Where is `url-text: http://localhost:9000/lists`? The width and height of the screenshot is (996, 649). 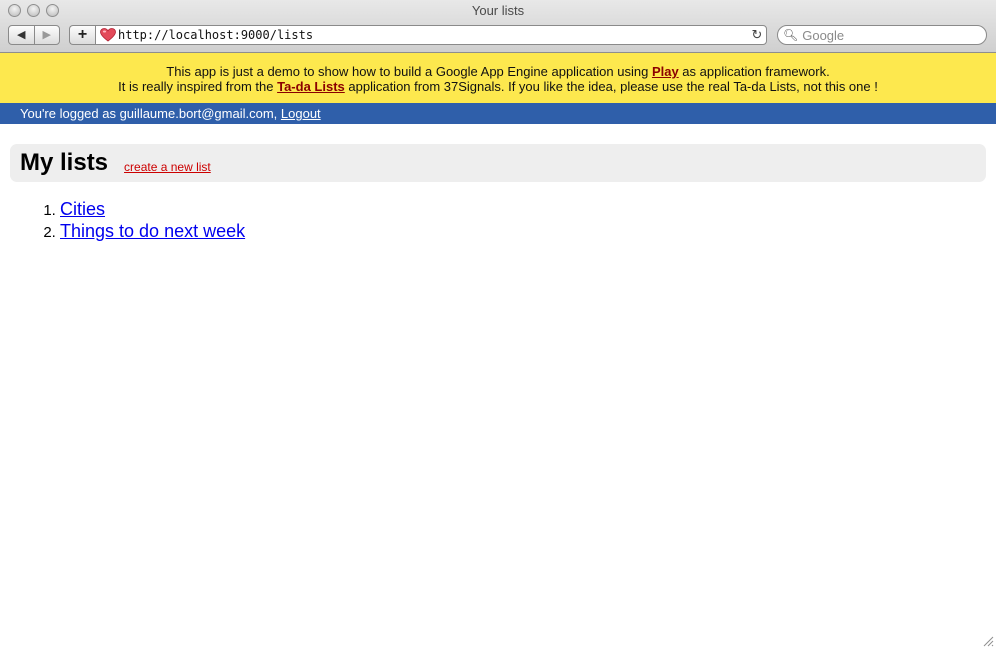
url-text: http://localhost:9000/lists is located at coordinates (433, 35).